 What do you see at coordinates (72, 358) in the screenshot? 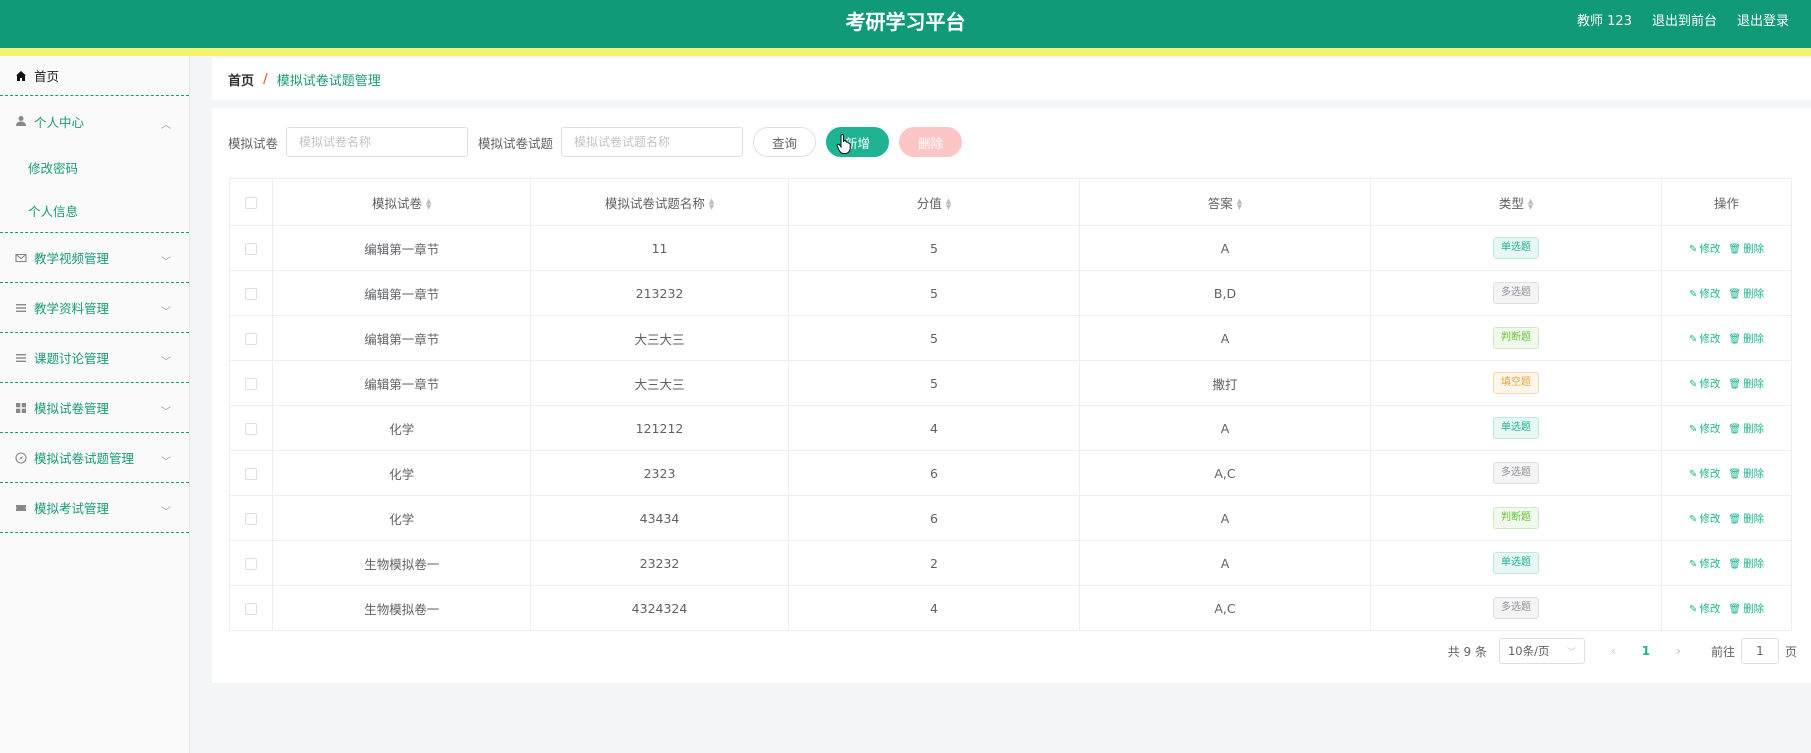
I see `sidebar-item-label: 课题讨论管理` at bounding box center [72, 358].